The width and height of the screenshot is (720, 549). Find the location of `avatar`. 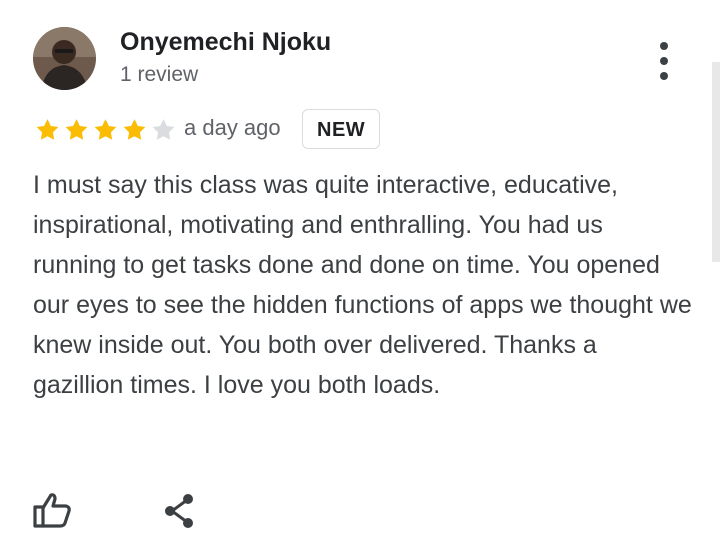

avatar is located at coordinates (64, 58).